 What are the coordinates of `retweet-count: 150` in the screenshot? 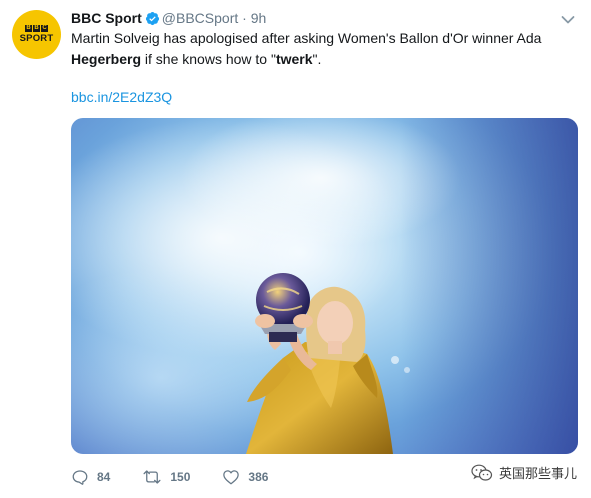 It's located at (180, 477).